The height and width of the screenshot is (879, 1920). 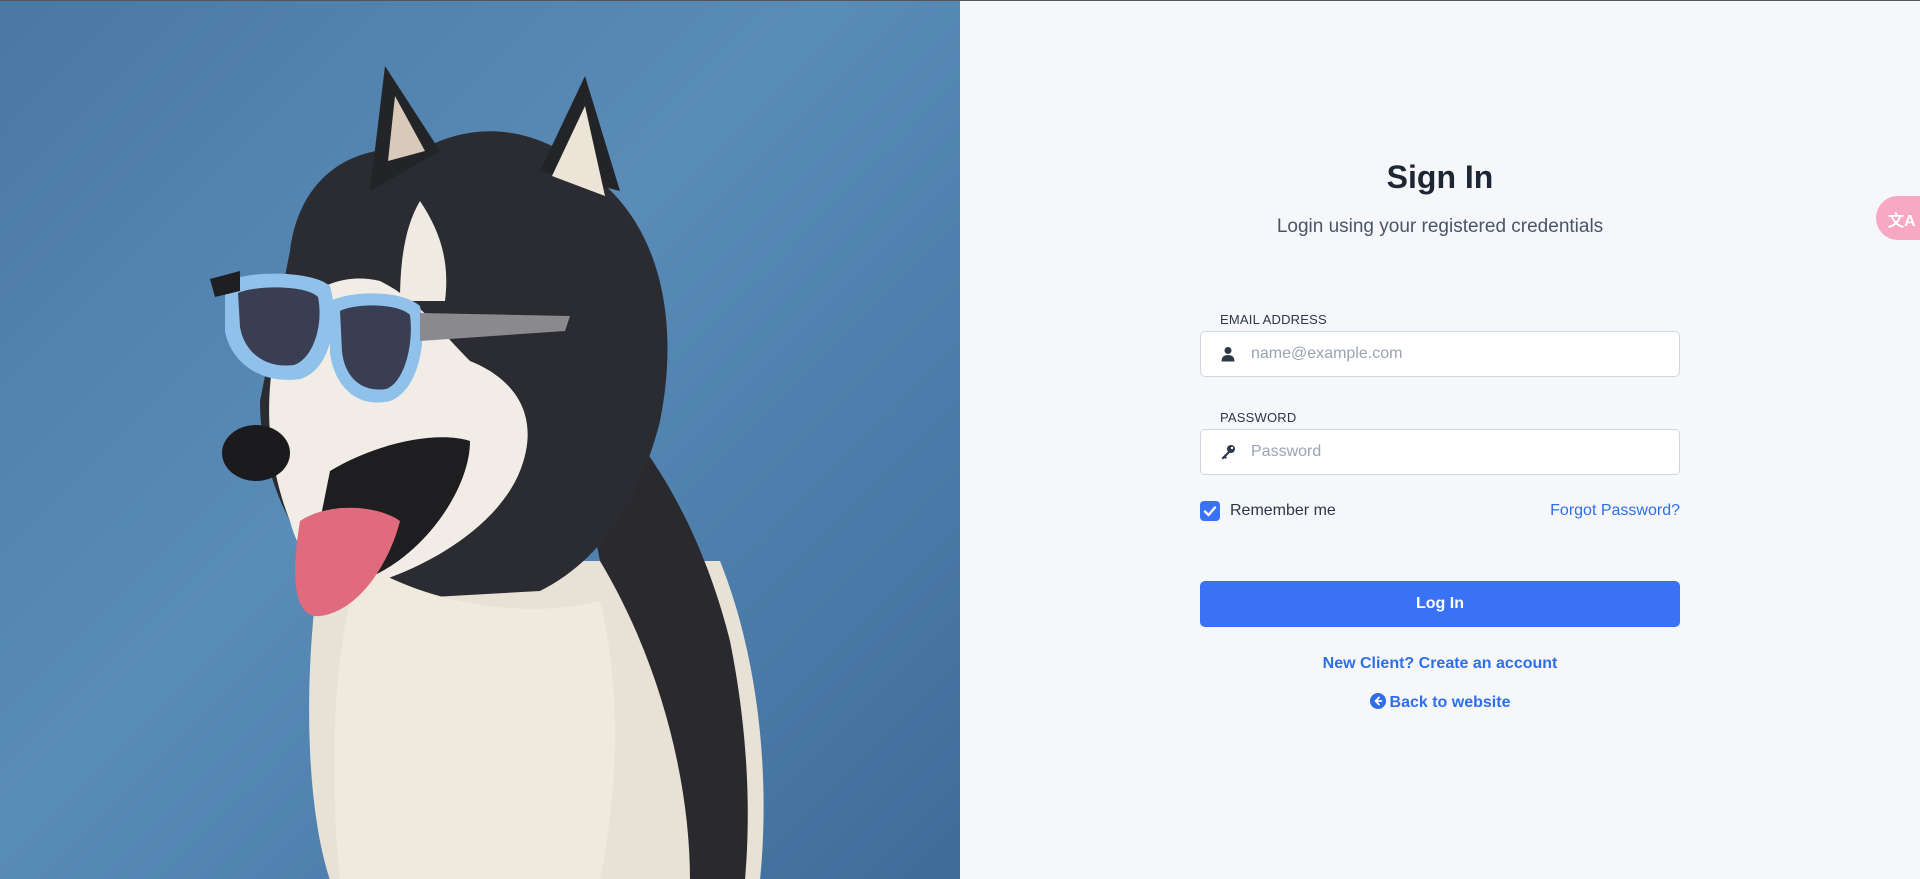 I want to click on translate-widget: 文A, so click(x=1898, y=218).